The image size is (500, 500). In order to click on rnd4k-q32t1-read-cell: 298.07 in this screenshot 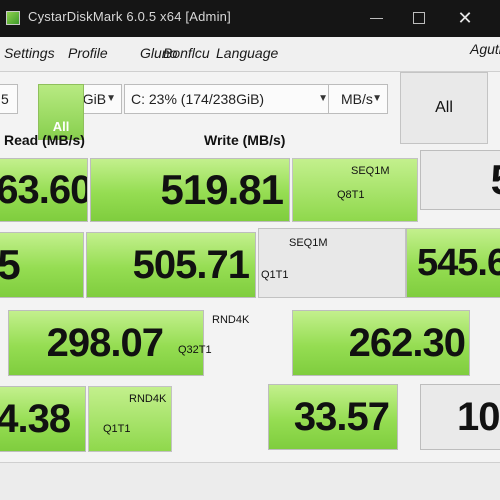, I will do `click(106, 343)`.